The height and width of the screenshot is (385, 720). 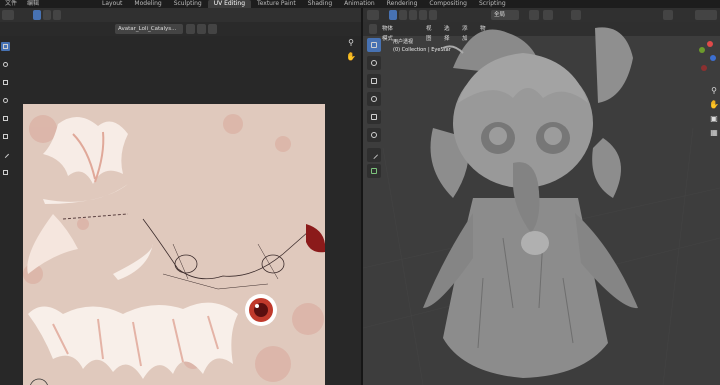 I want to click on tab-layout: Layout, so click(x=112, y=4).